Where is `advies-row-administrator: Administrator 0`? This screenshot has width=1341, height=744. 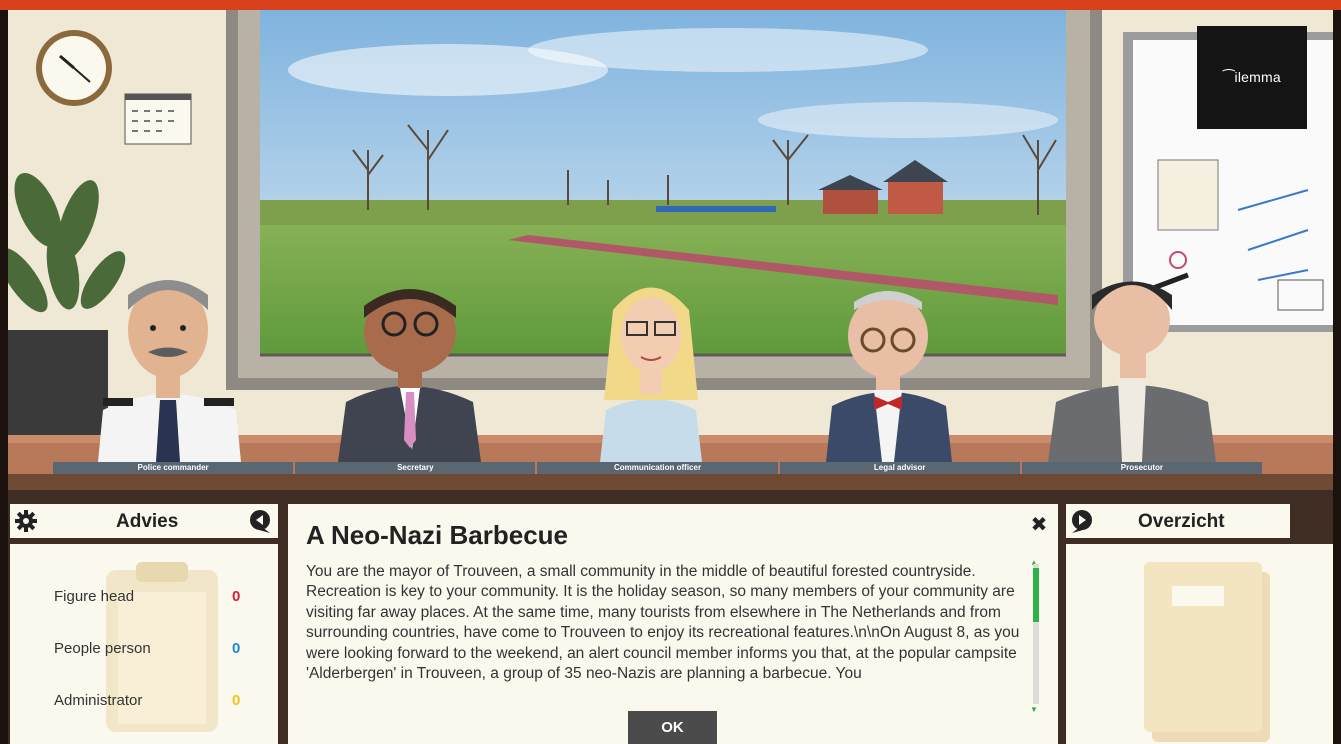
advies-row-administrator: Administrator 0 is located at coordinates (154, 702).